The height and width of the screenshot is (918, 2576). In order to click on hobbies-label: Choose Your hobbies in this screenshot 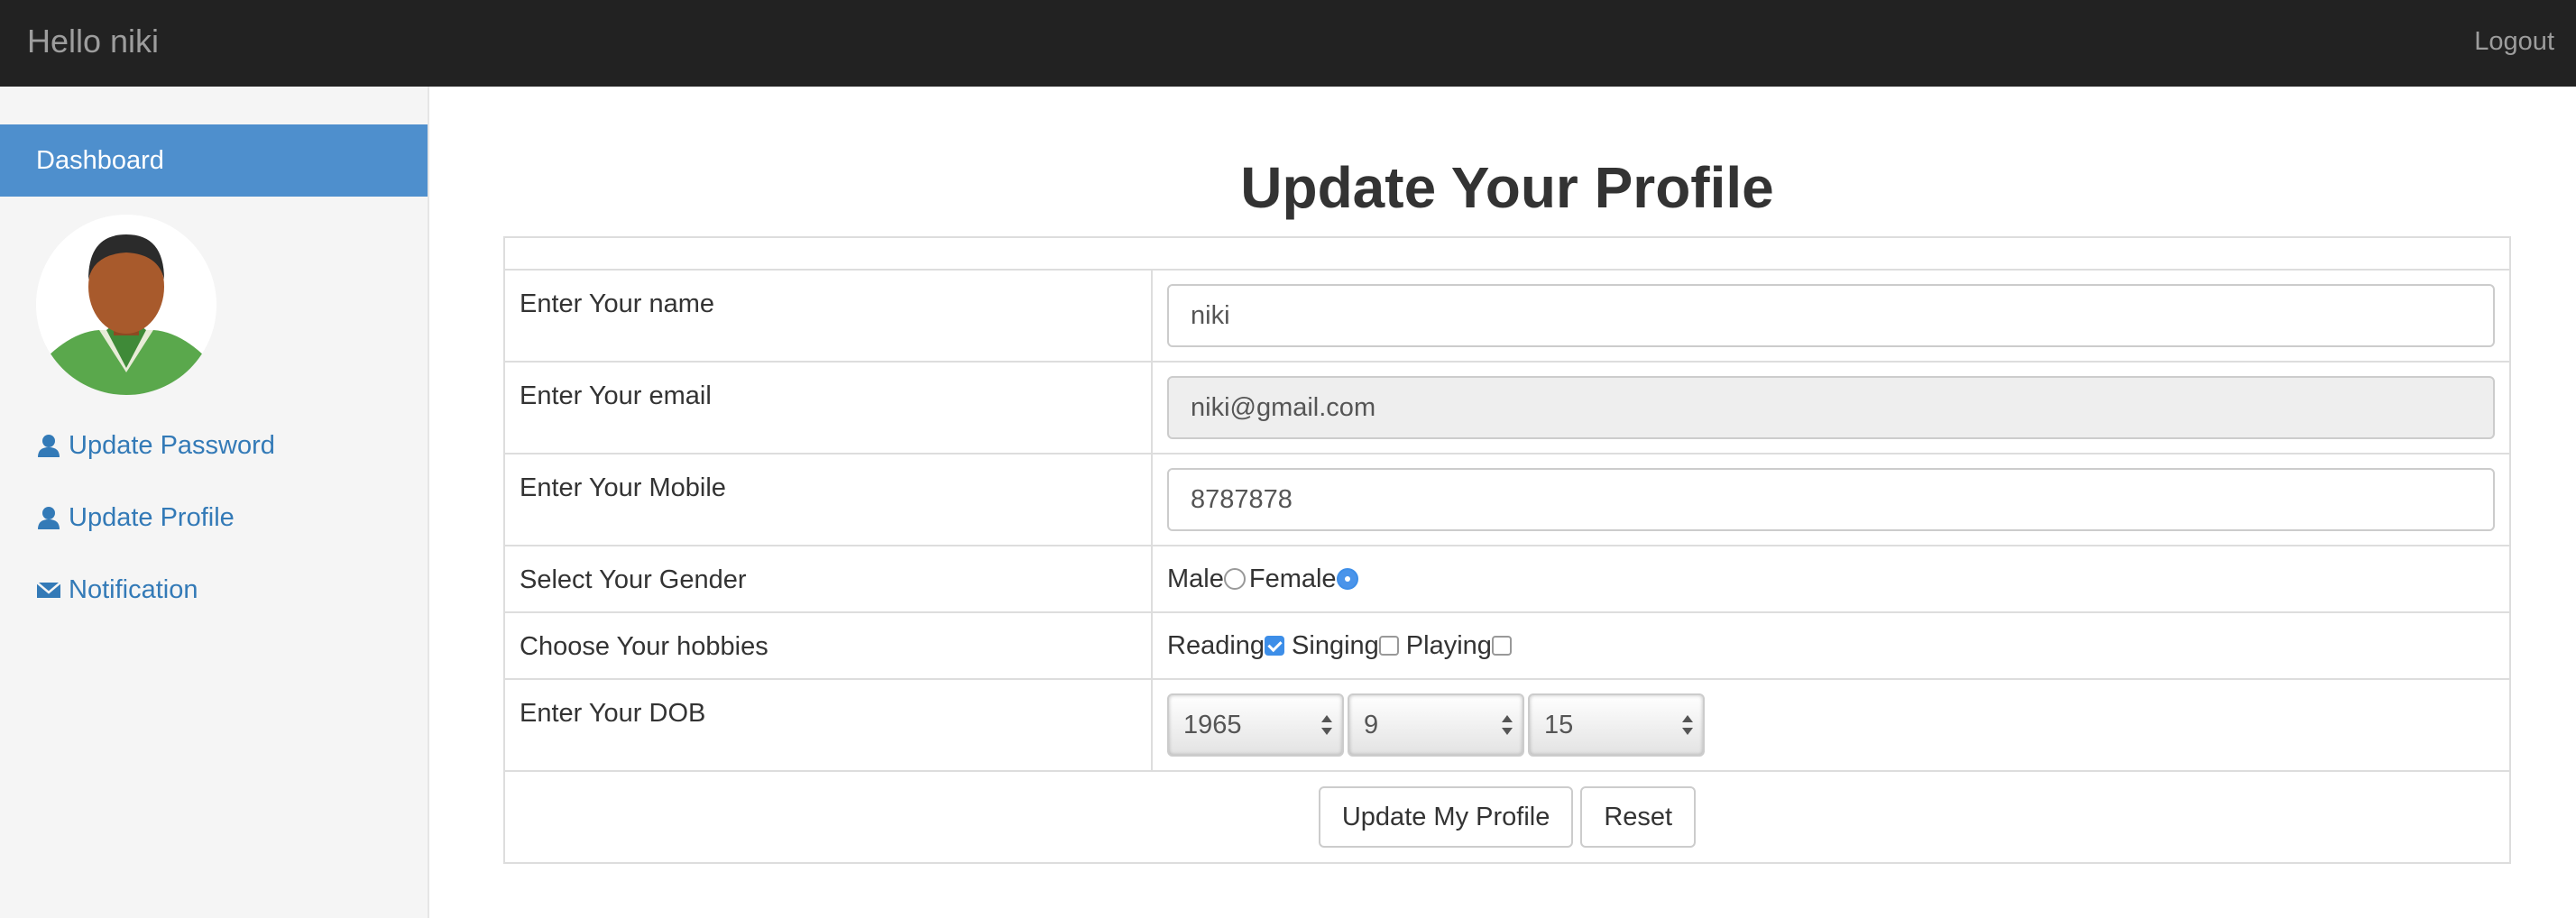, I will do `click(829, 645)`.